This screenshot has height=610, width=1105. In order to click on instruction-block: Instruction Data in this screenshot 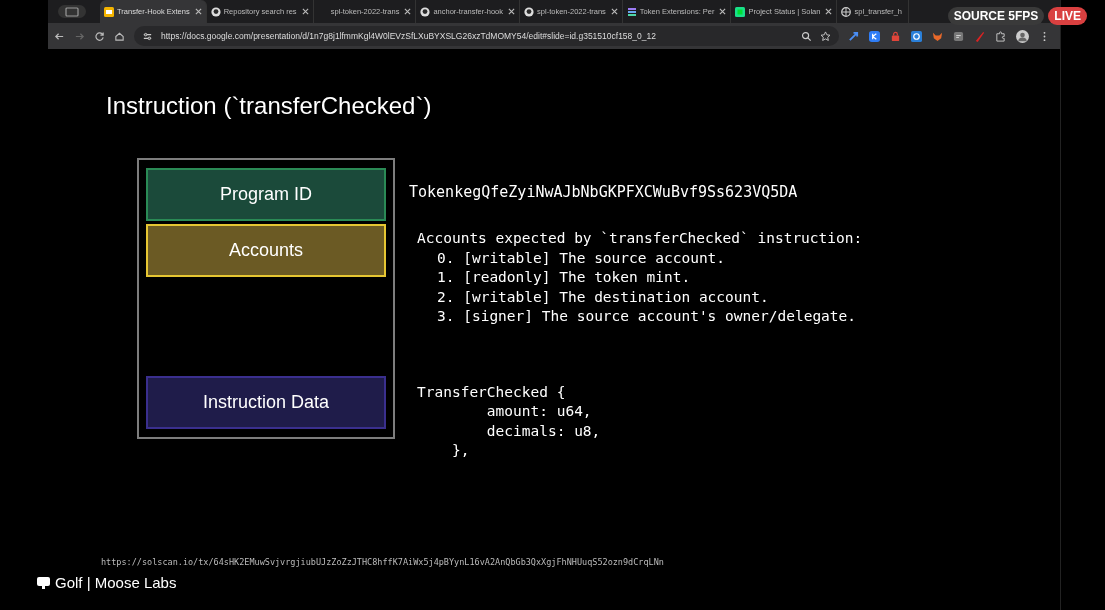, I will do `click(266, 402)`.